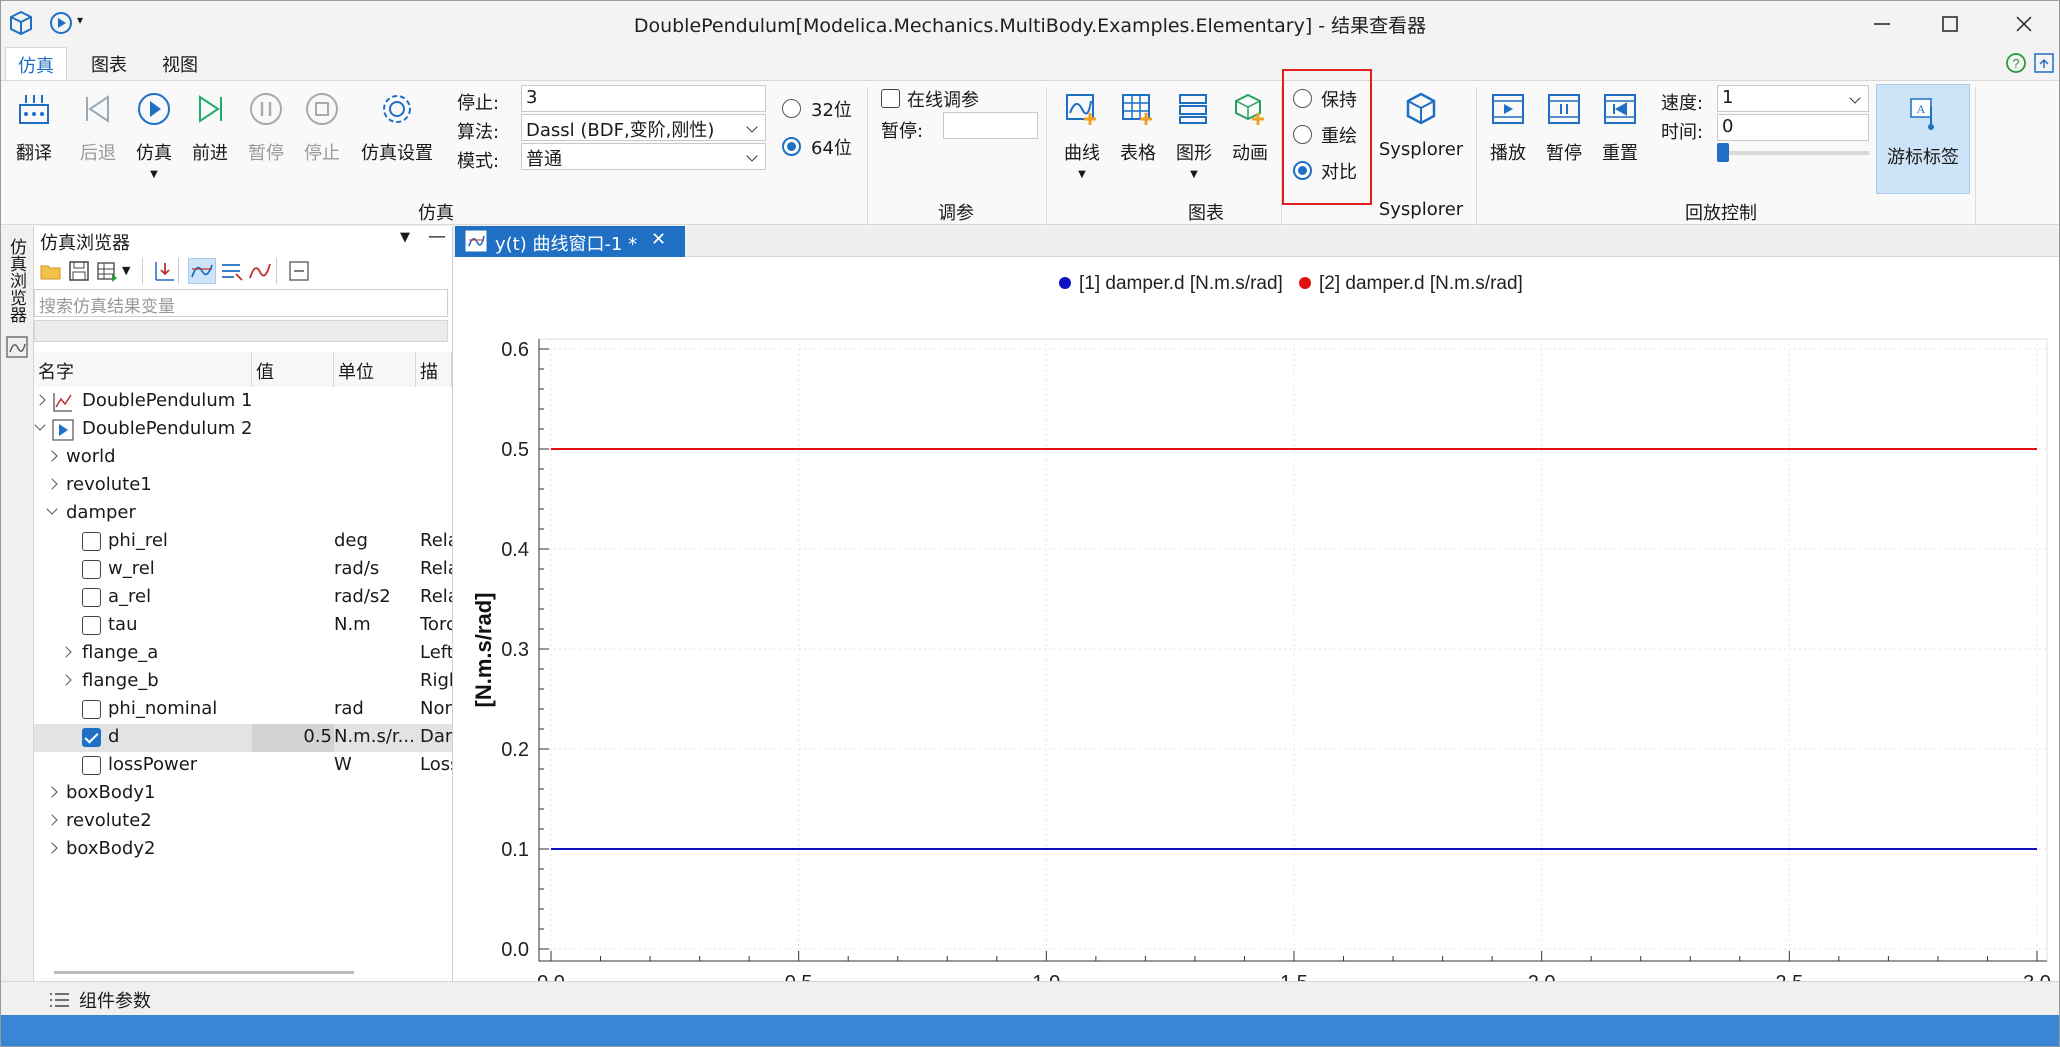 Image resolution: width=2060 pixels, height=1047 pixels. Describe the element at coordinates (143, 369) in the screenshot. I see `col-name-header: 名字` at that location.